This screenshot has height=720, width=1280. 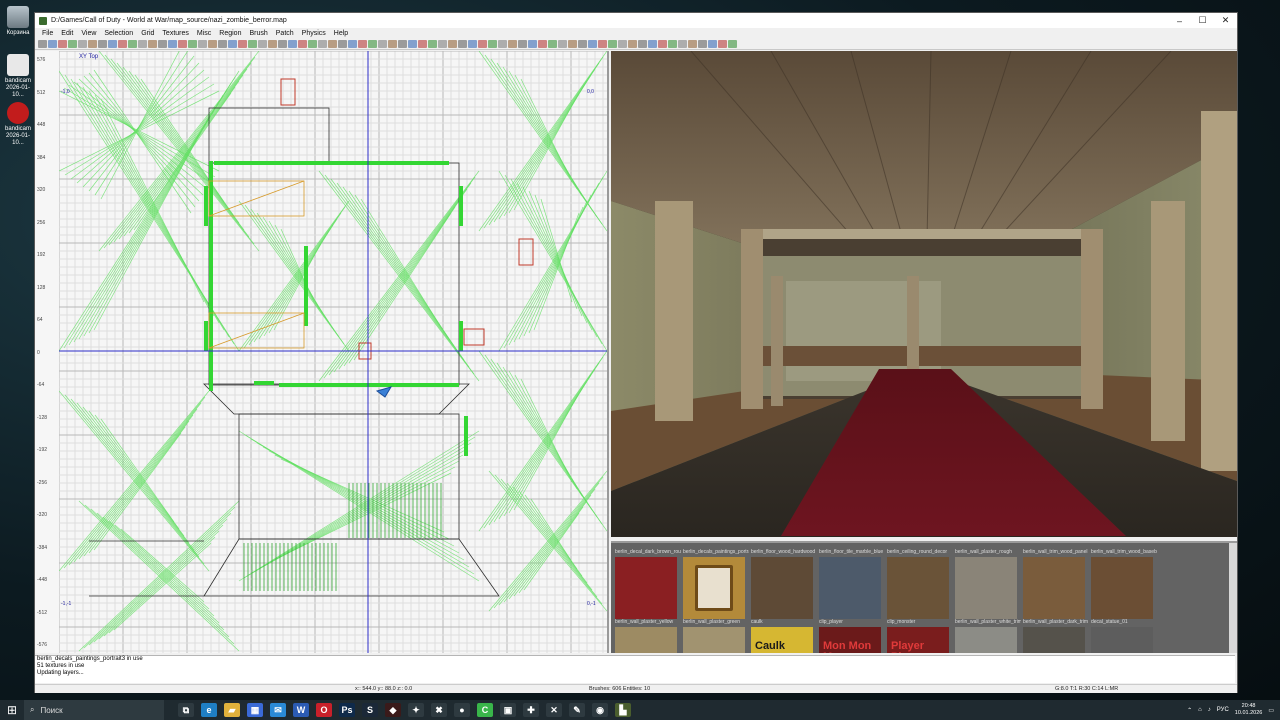 I want to click on texture-tile: berlin_wall_trim_wood_panel, so click(x=1055, y=584).